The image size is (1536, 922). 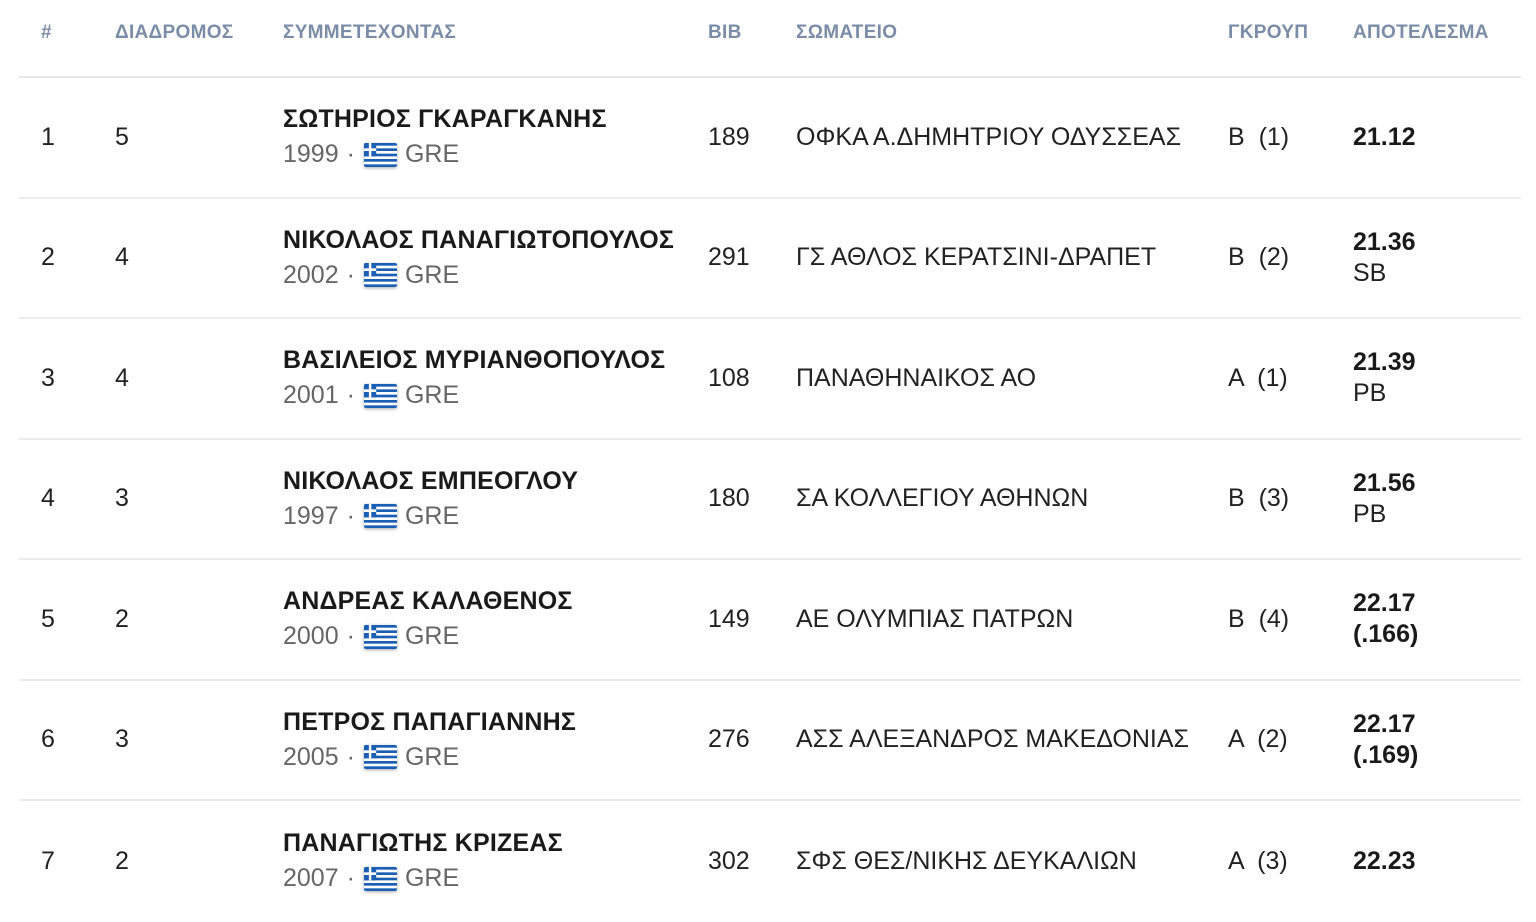 What do you see at coordinates (474, 378) in the screenshot?
I see `athlete-cell: ΒΑΣΙΛΕΙΟΣ ΜΥΡΙΑΝΘΟΠΟΥΛΟΣ 2001 · GRE` at bounding box center [474, 378].